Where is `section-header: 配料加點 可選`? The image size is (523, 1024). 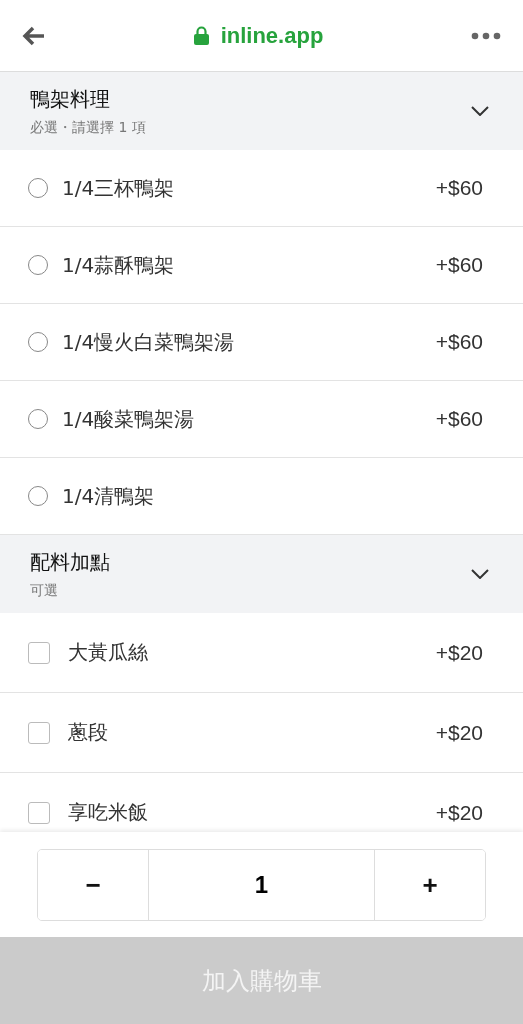
section-header: 配料加點 可選 is located at coordinates (261, 574).